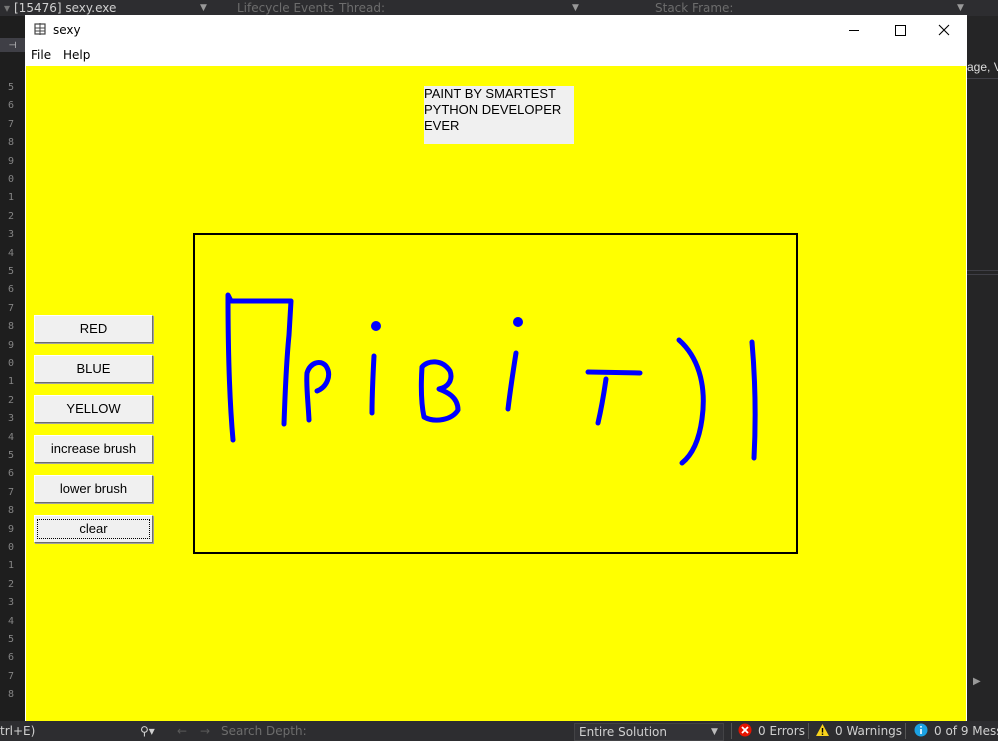 The height and width of the screenshot is (741, 998). Describe the element at coordinates (285, 8) in the screenshot. I see `ide-lifecycle-events: Lifecycle Events` at that location.